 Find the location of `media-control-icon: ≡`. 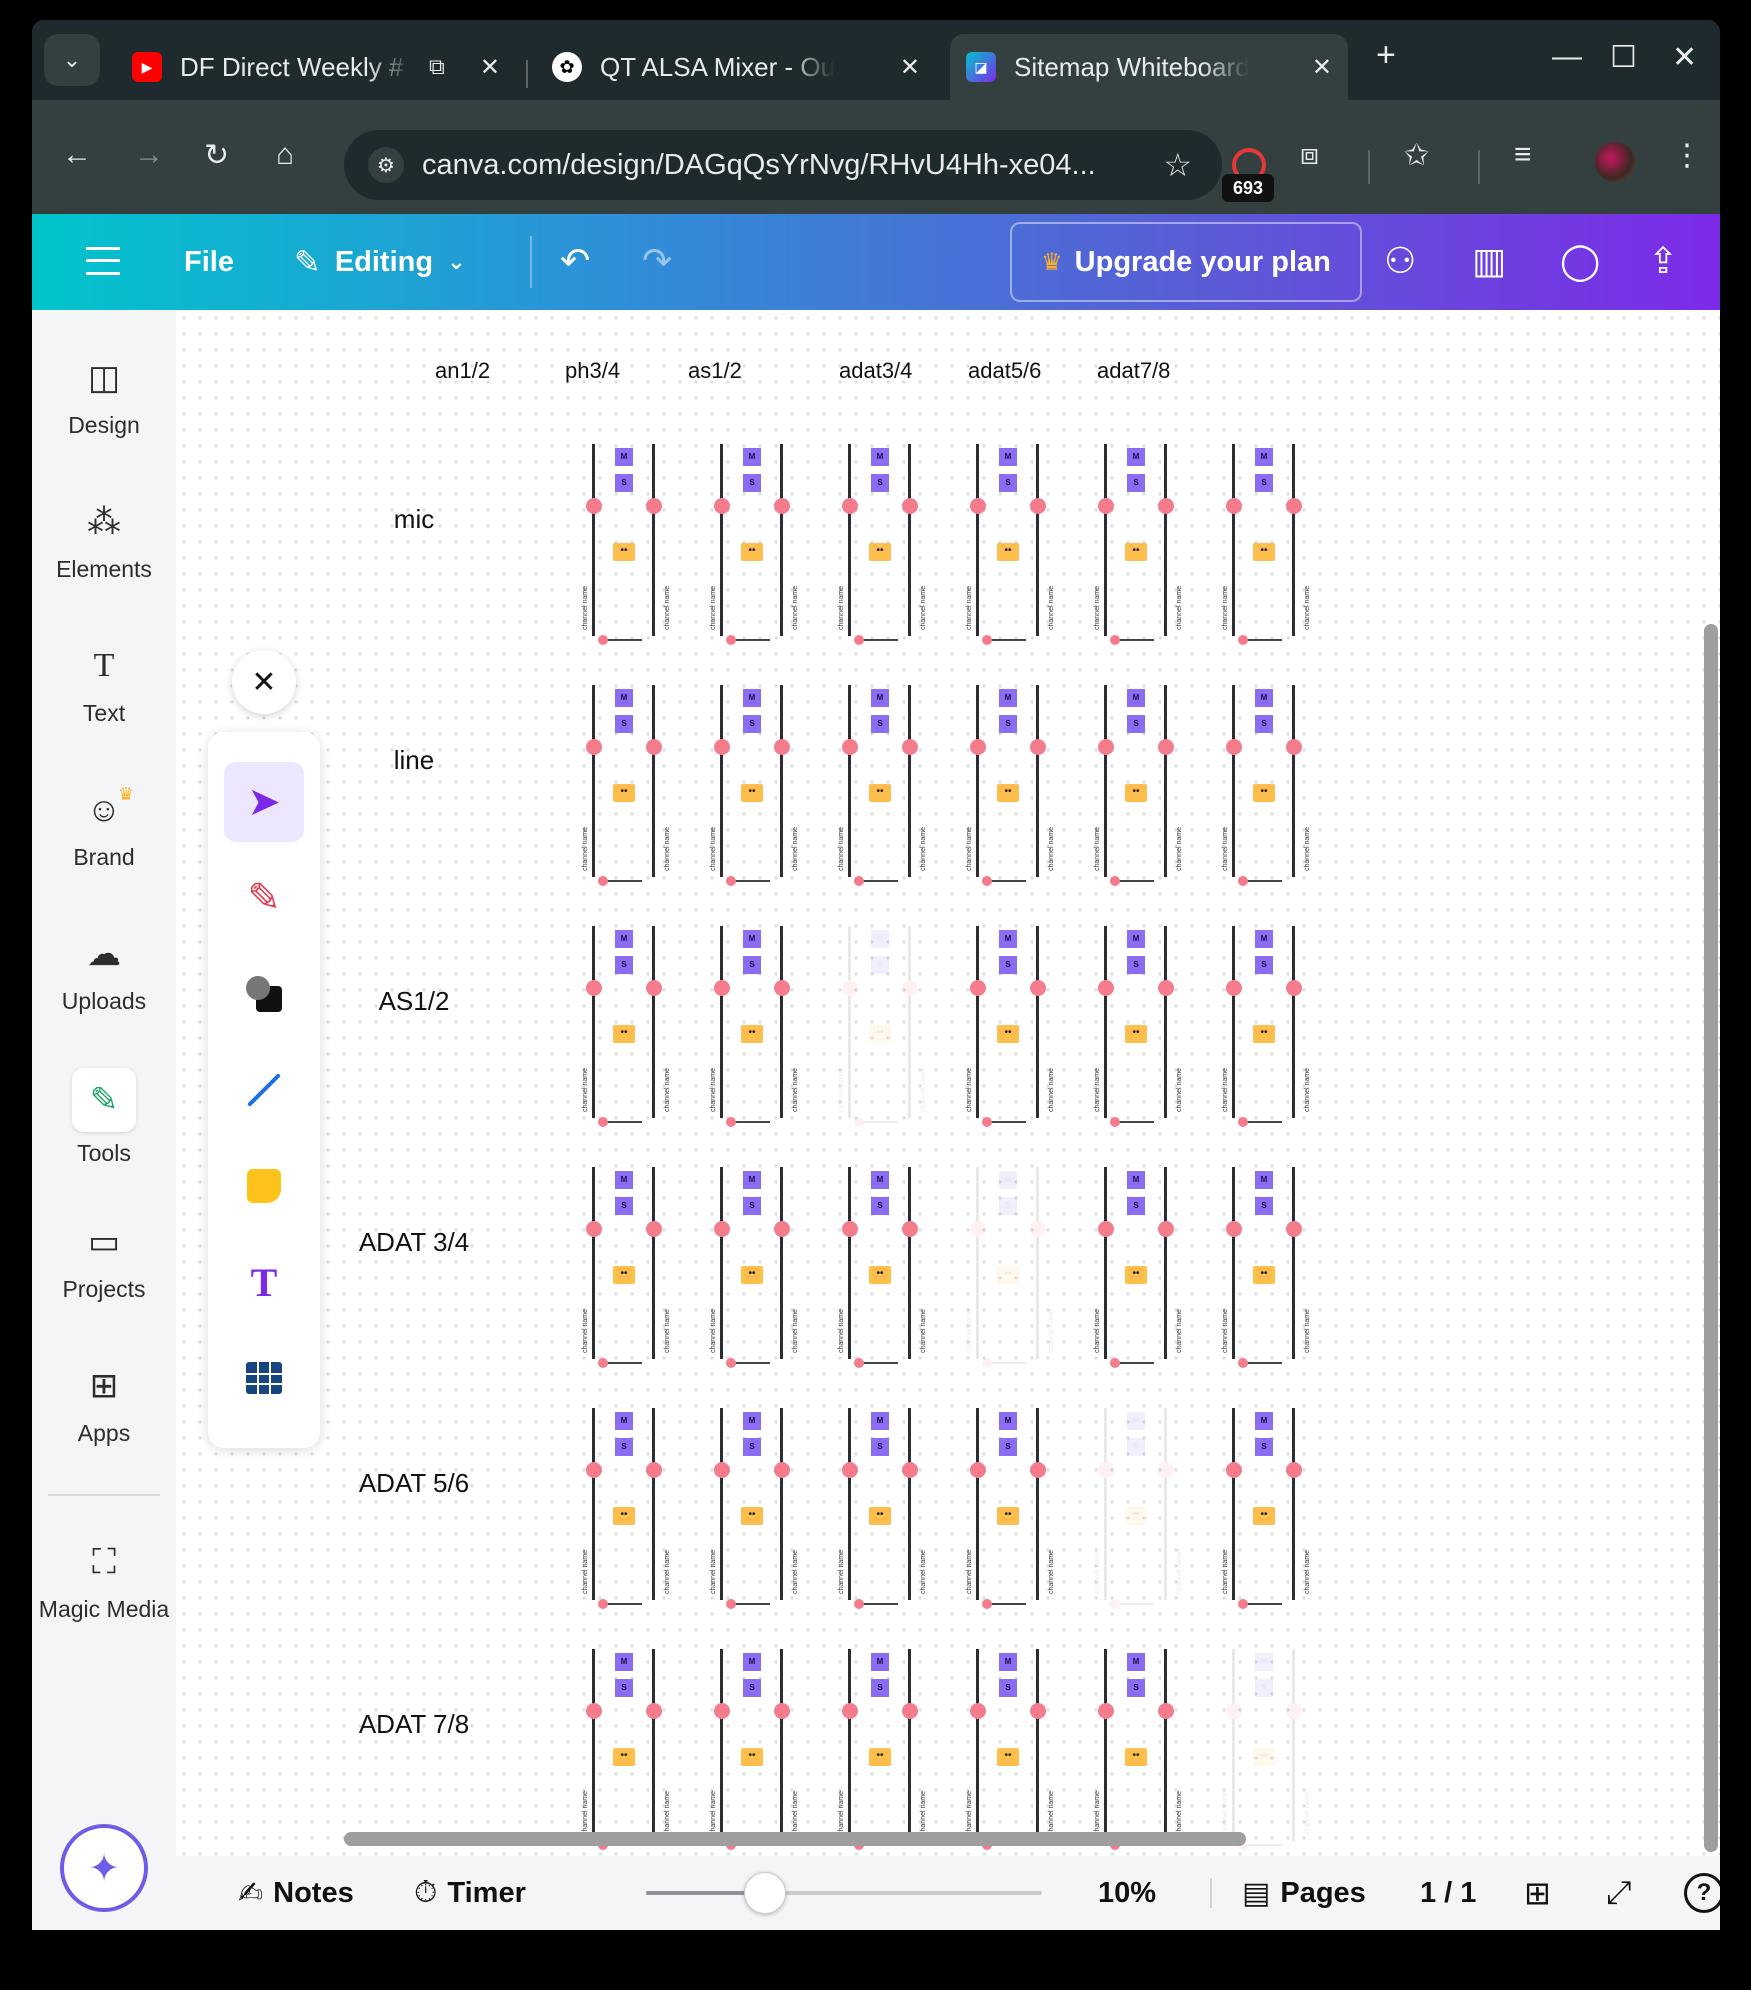

media-control-icon: ≡ is located at coordinates (1523, 155).